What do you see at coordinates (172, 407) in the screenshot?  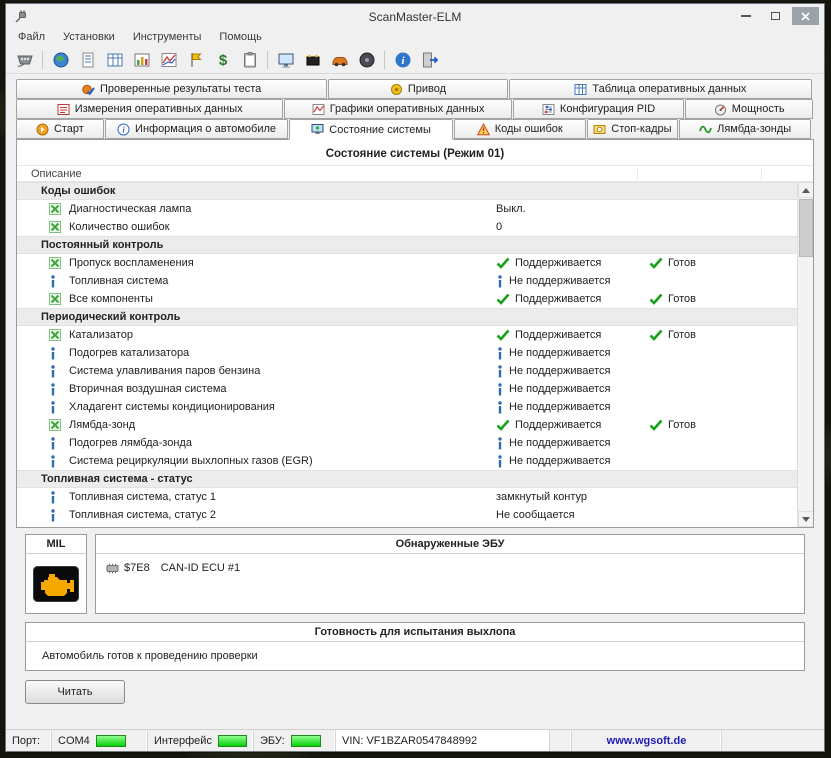 I see `status-description: Хладагент системы кондиционирования` at bounding box center [172, 407].